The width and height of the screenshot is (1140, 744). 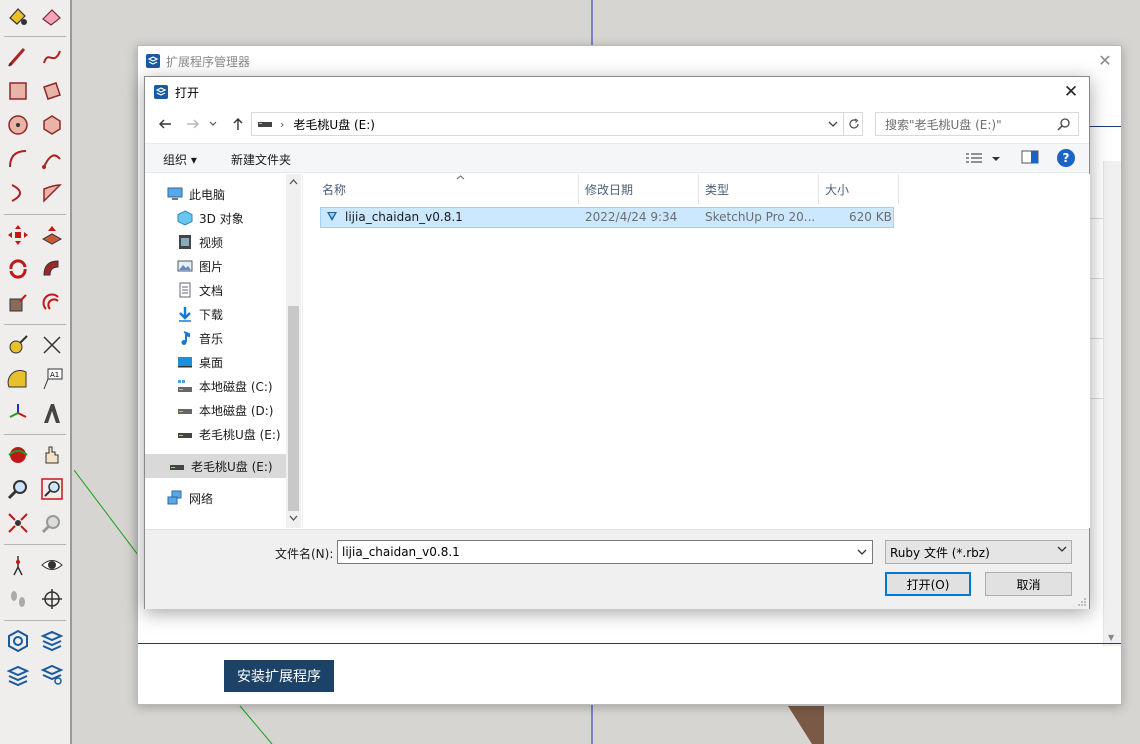 I want to click on navigation-bar: › 老毛桃U盘 (E:) 搜索"老毛桃U盘 (E:)", so click(x=617, y=124).